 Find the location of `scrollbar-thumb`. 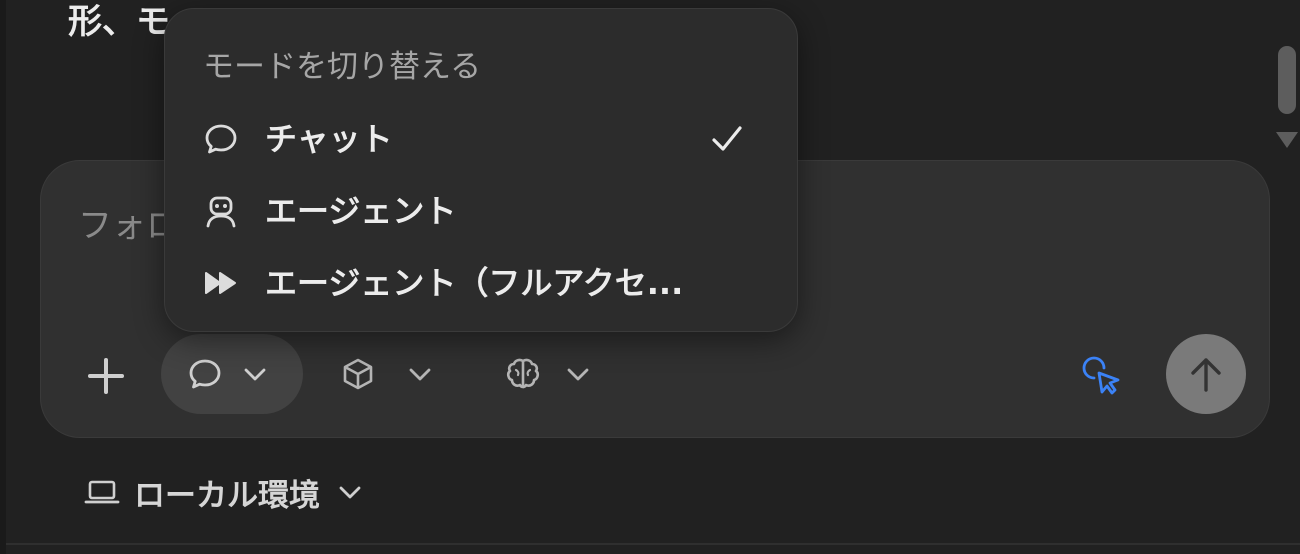

scrollbar-thumb is located at coordinates (1287, 80).